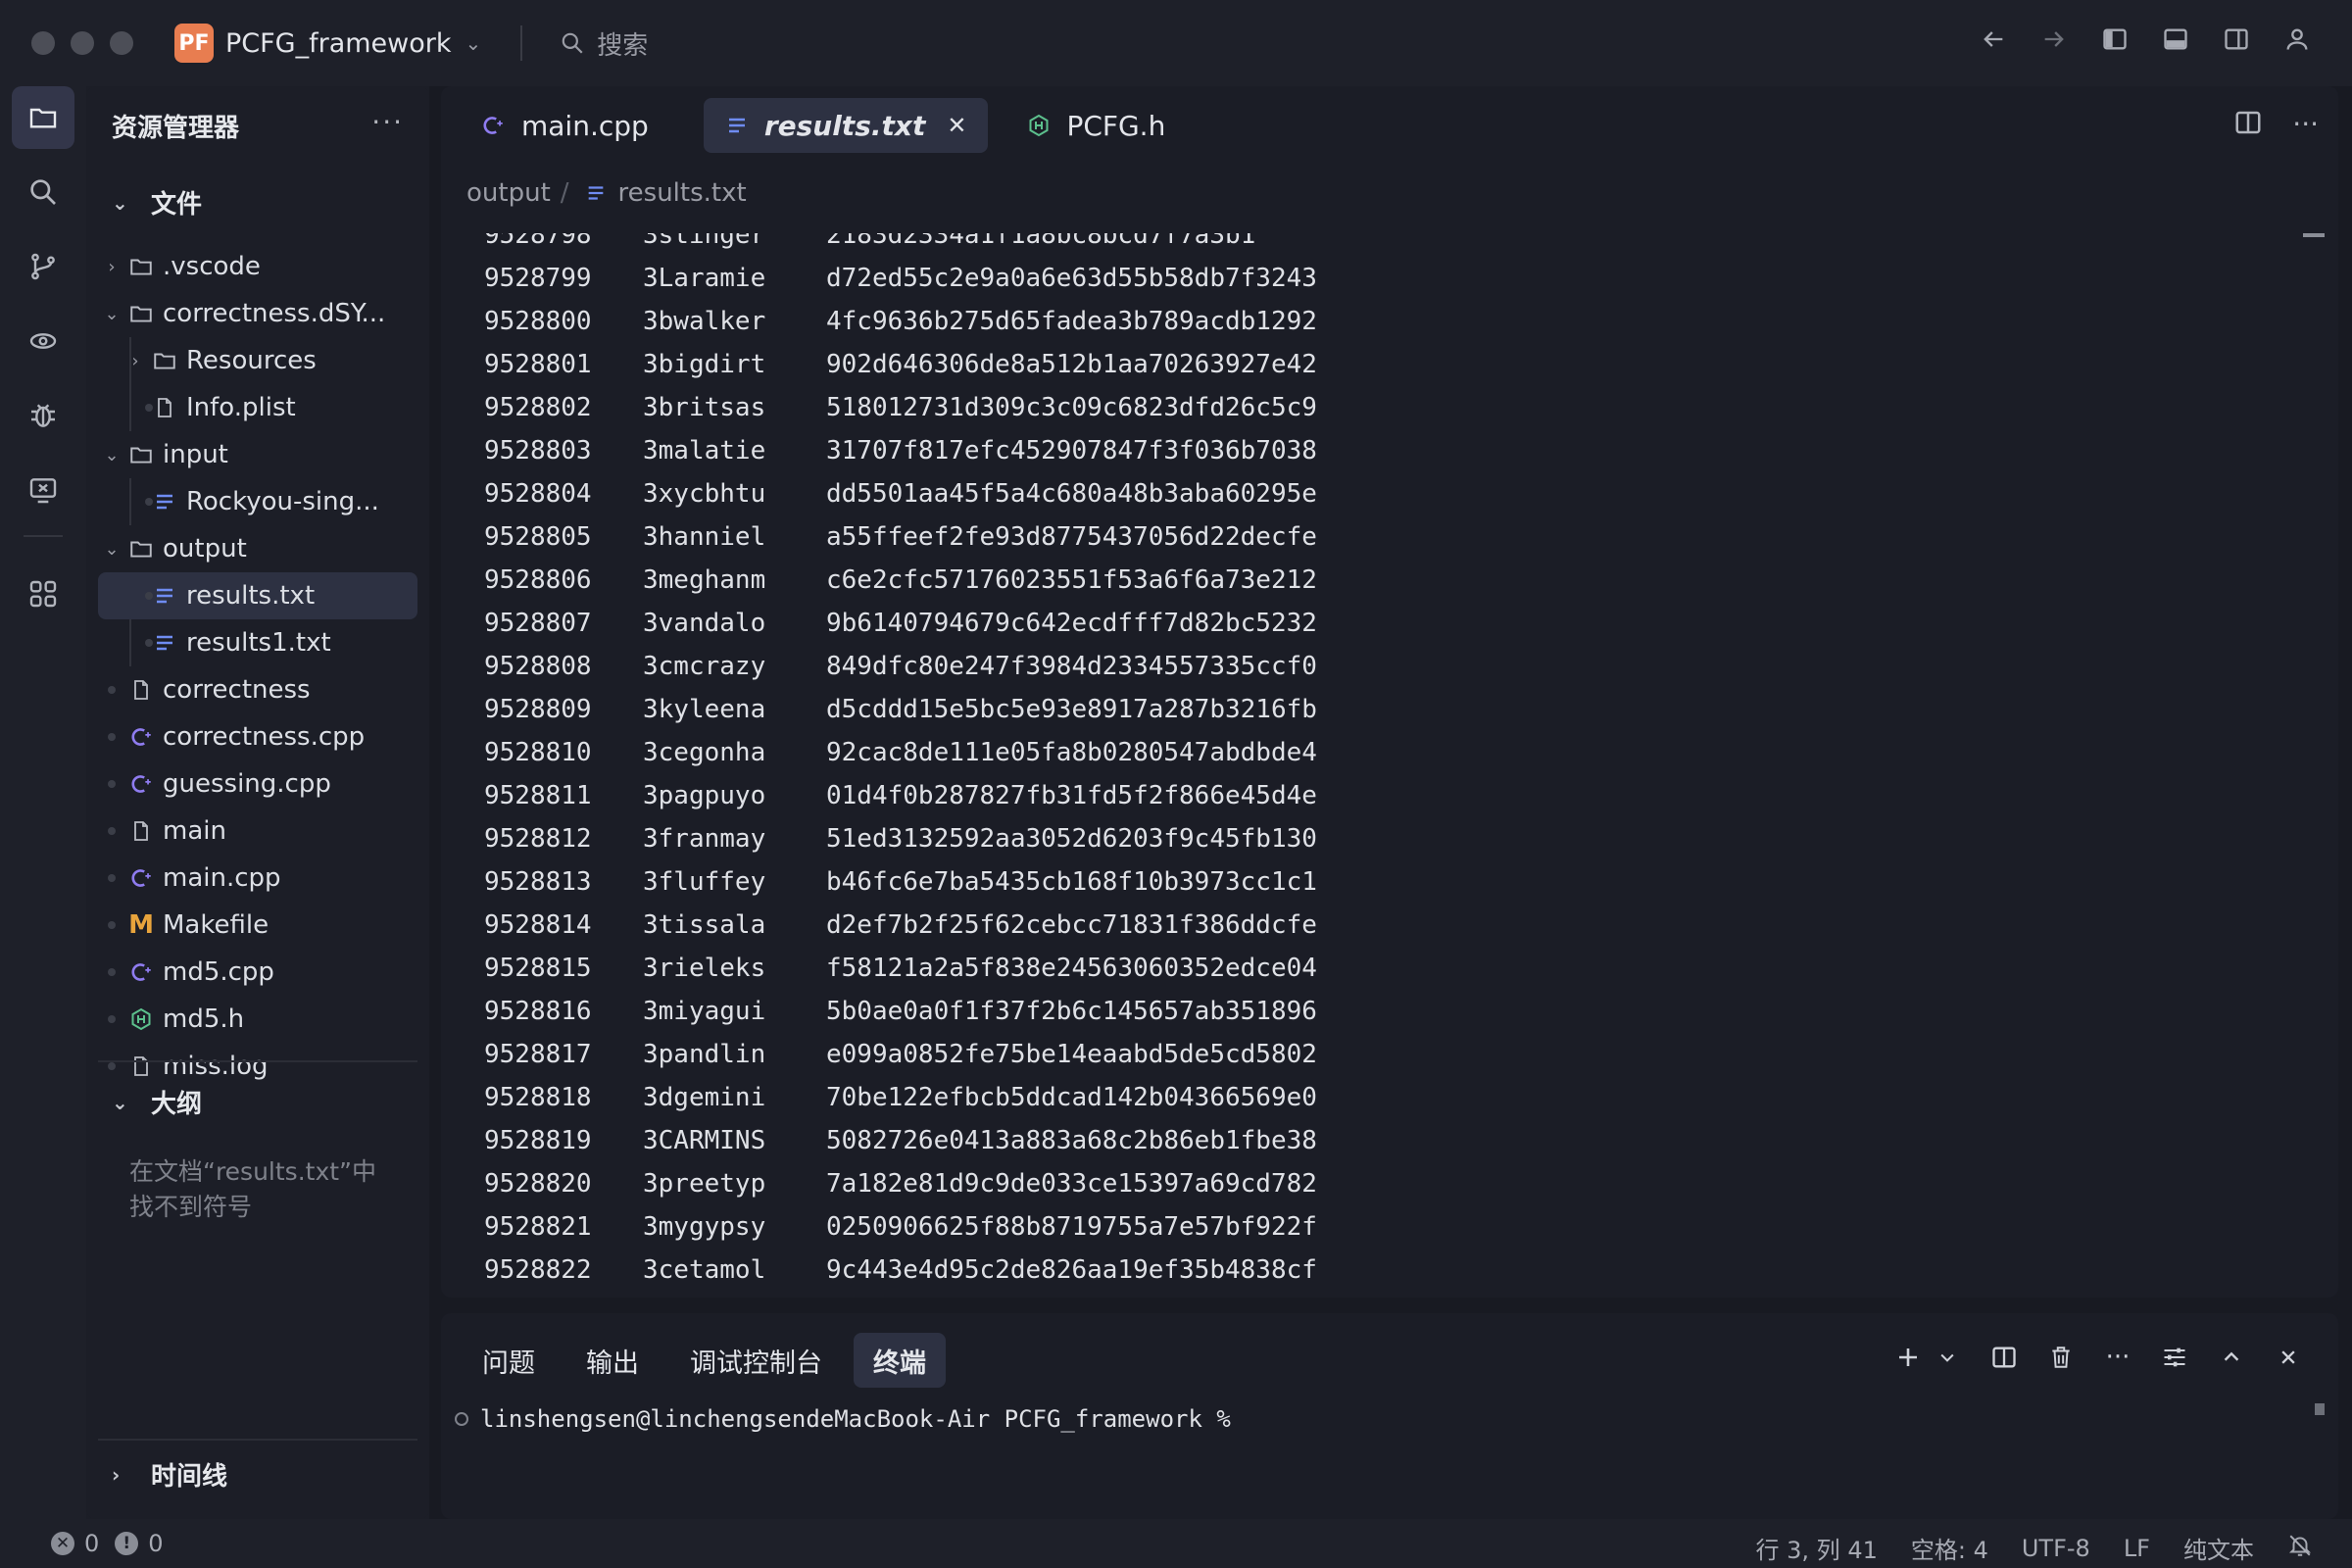 The height and width of the screenshot is (1568, 2352). What do you see at coordinates (157, 1102) in the screenshot?
I see `outline-section-header: ⌄ 大纲` at bounding box center [157, 1102].